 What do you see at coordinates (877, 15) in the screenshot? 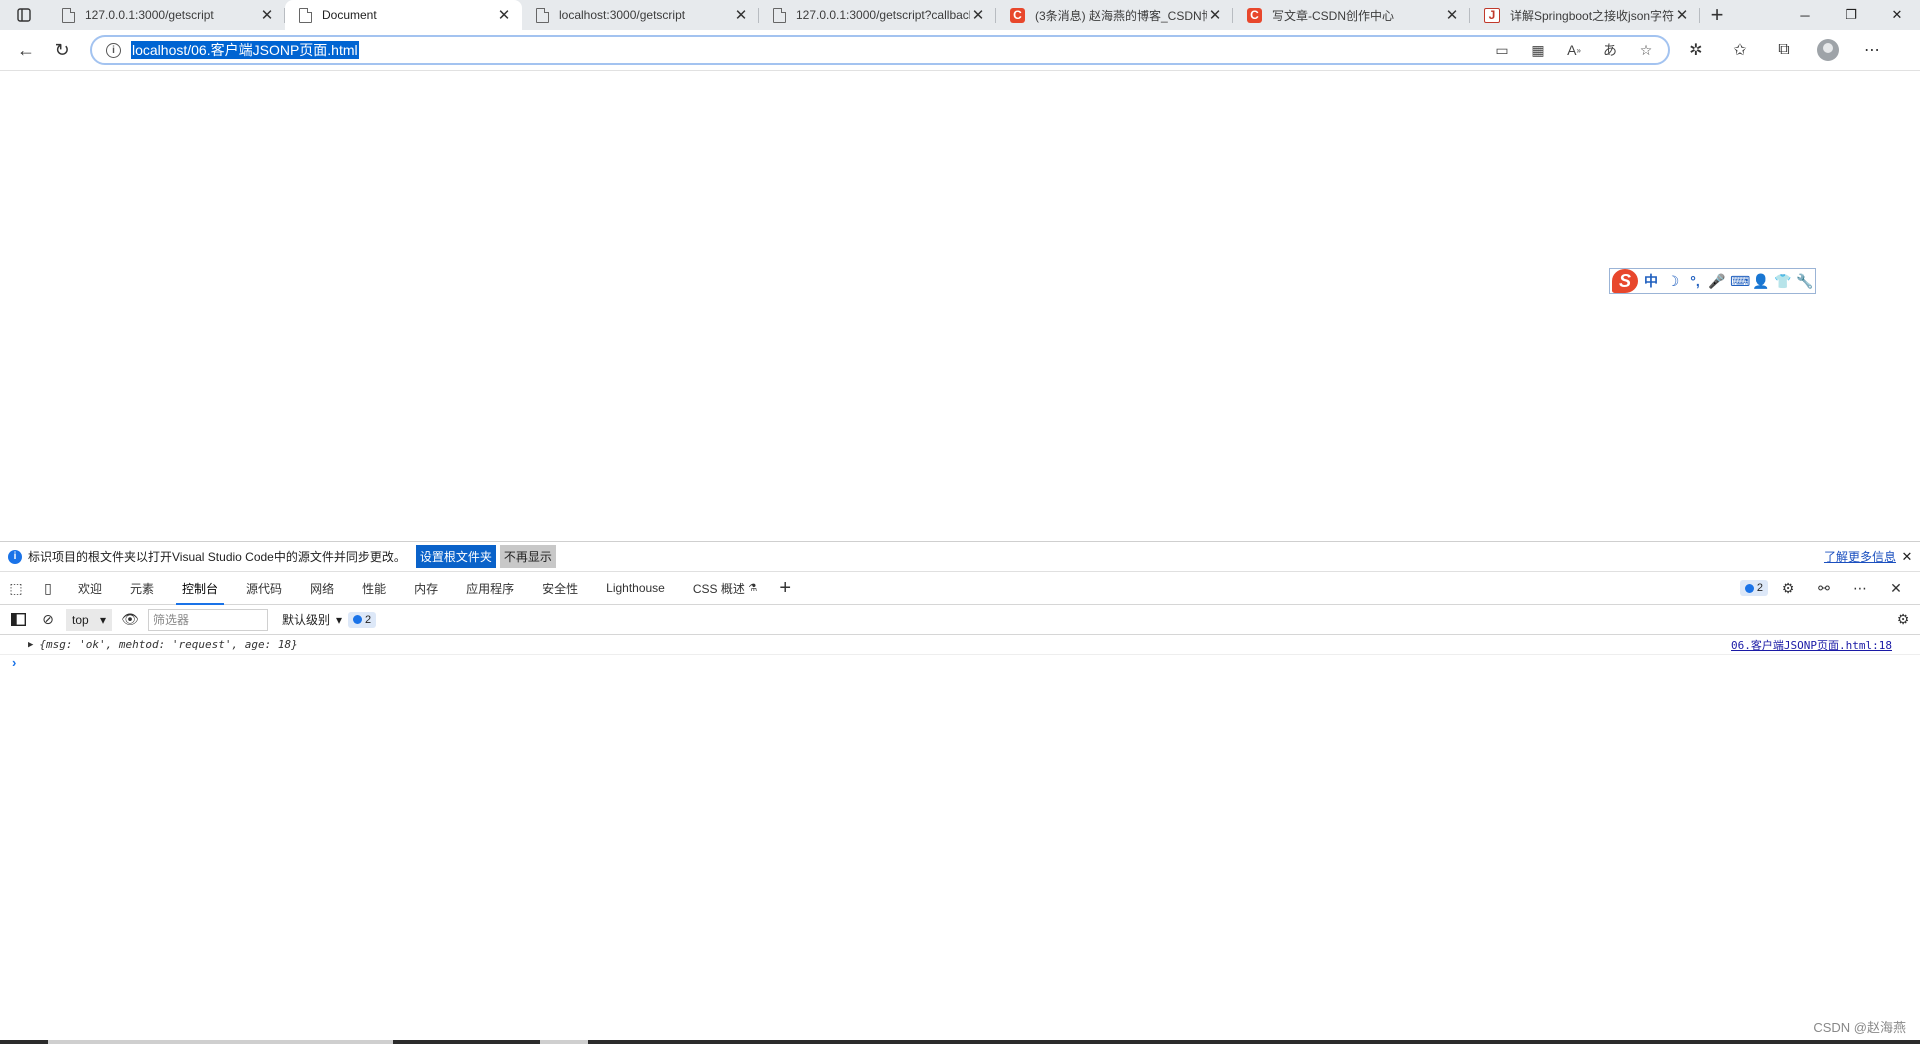
I see `browser-tab-4: 127.0.0.1:3000/getscript?callback ✕` at bounding box center [877, 15].